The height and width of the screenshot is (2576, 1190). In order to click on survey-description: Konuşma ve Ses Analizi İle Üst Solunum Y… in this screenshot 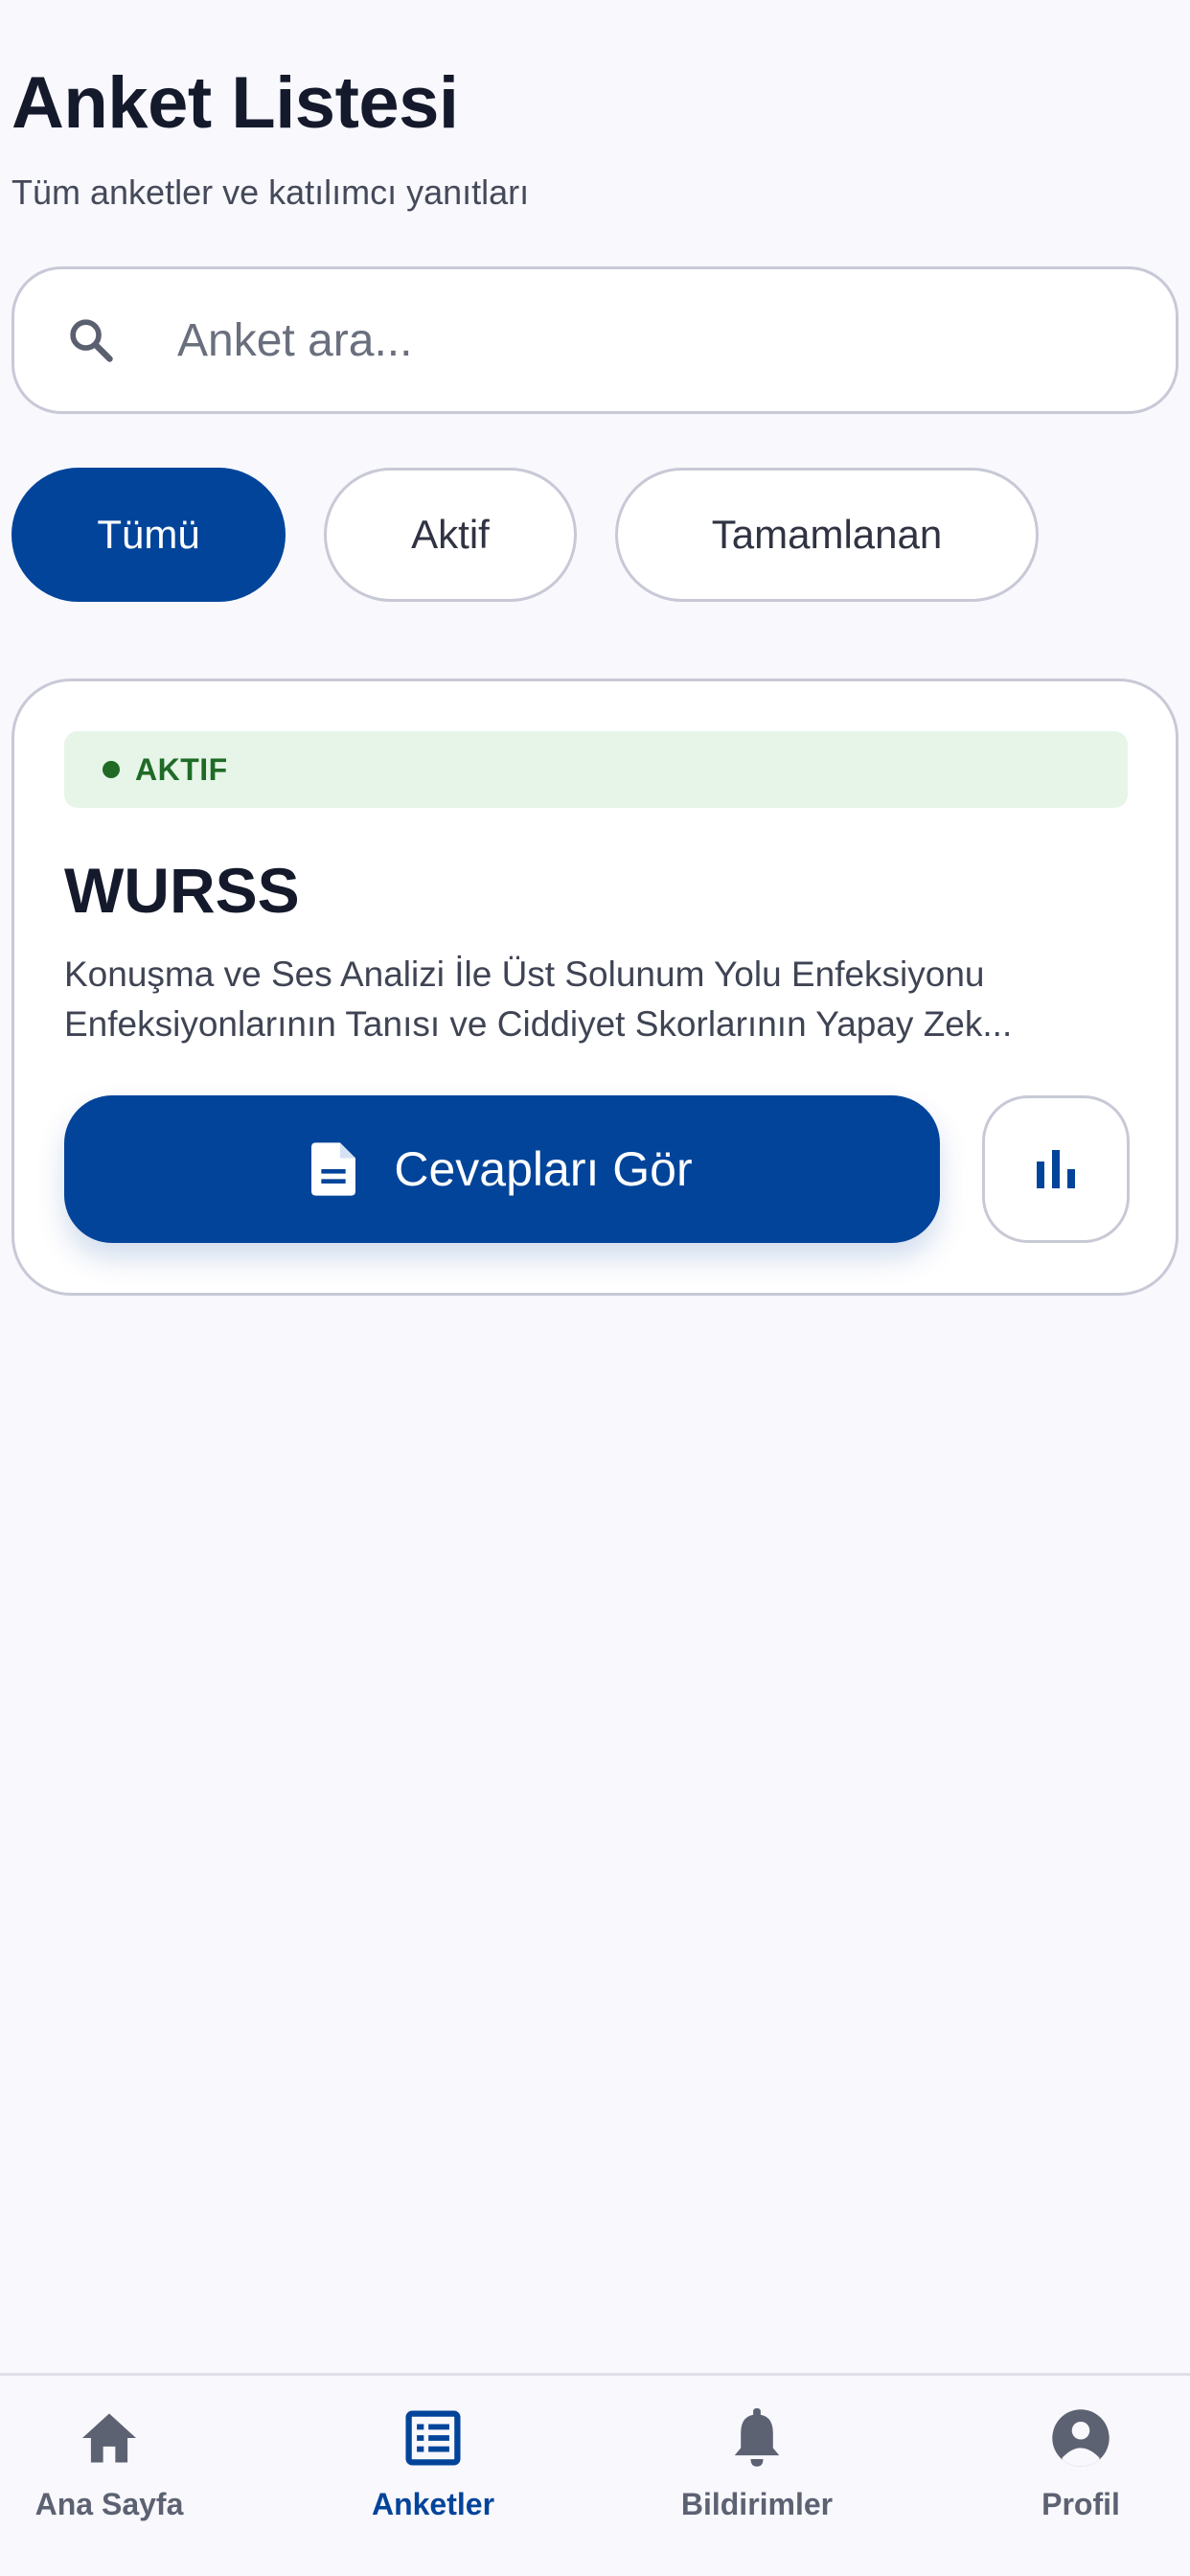, I will do `click(539, 999)`.